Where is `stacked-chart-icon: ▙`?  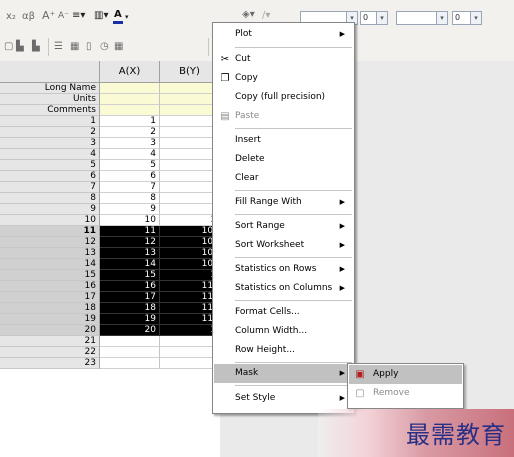
stacked-chart-icon: ▙ is located at coordinates (36, 47).